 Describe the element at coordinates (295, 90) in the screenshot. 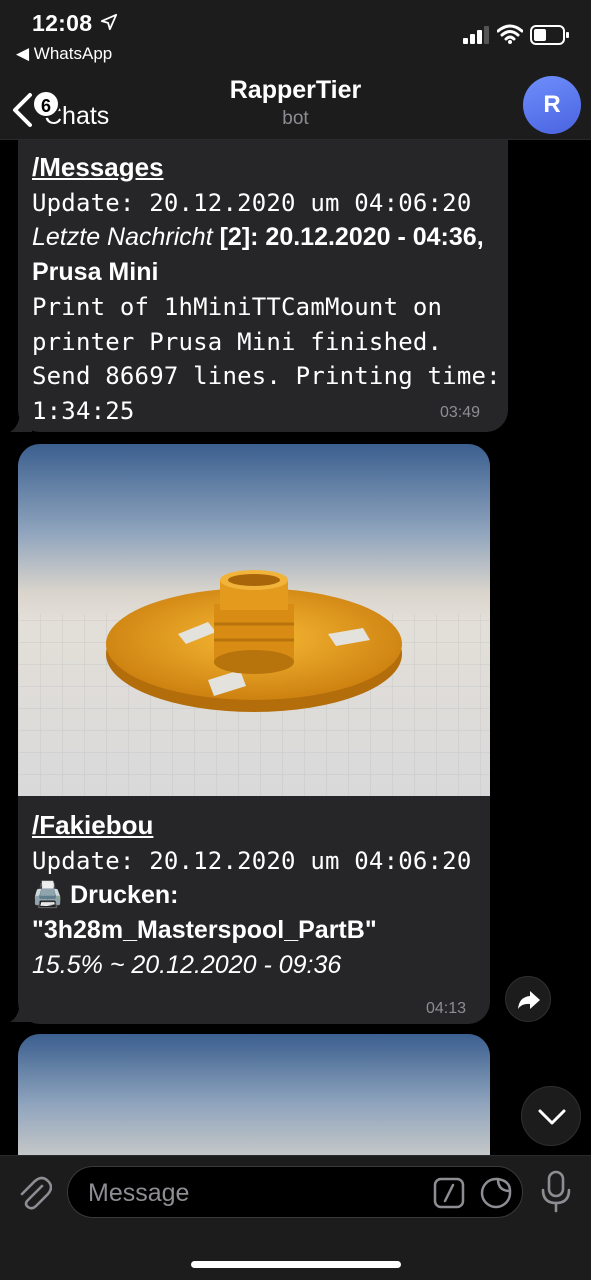

I see `chat-title: RapperTier` at that location.